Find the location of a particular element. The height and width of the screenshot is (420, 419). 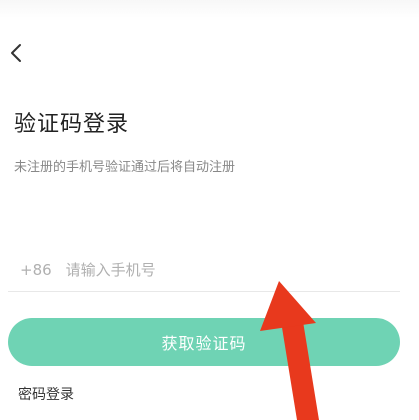

back-button is located at coordinates (16, 53).